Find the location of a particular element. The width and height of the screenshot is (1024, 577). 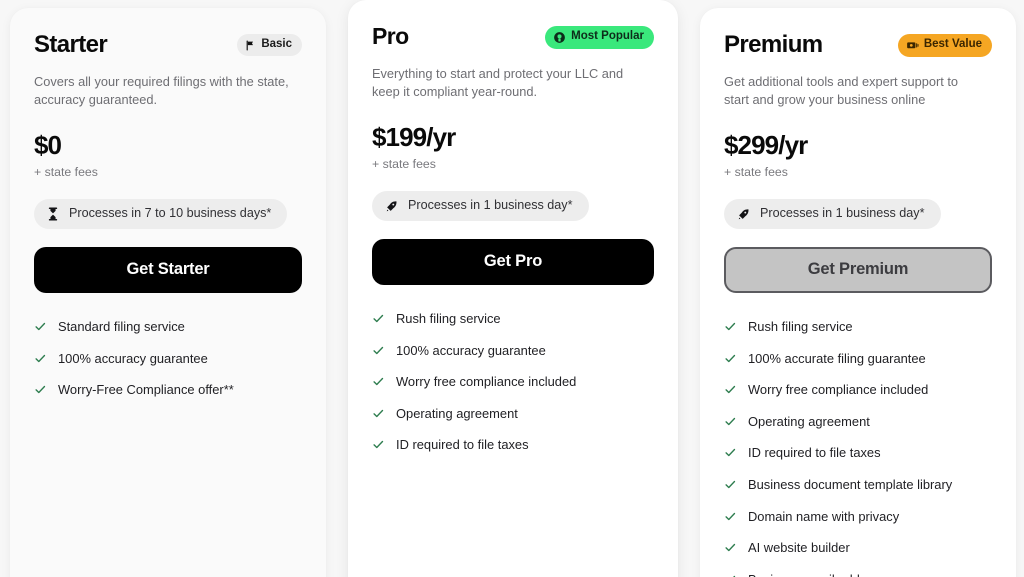

card-header-premium: Premium Best Value is located at coordinates (858, 45).